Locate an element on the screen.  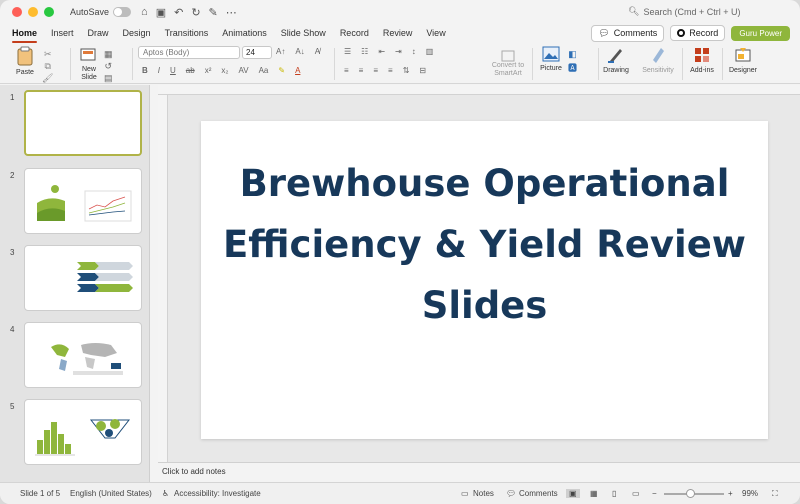
tab-record: Record is located at coordinates (354, 33).